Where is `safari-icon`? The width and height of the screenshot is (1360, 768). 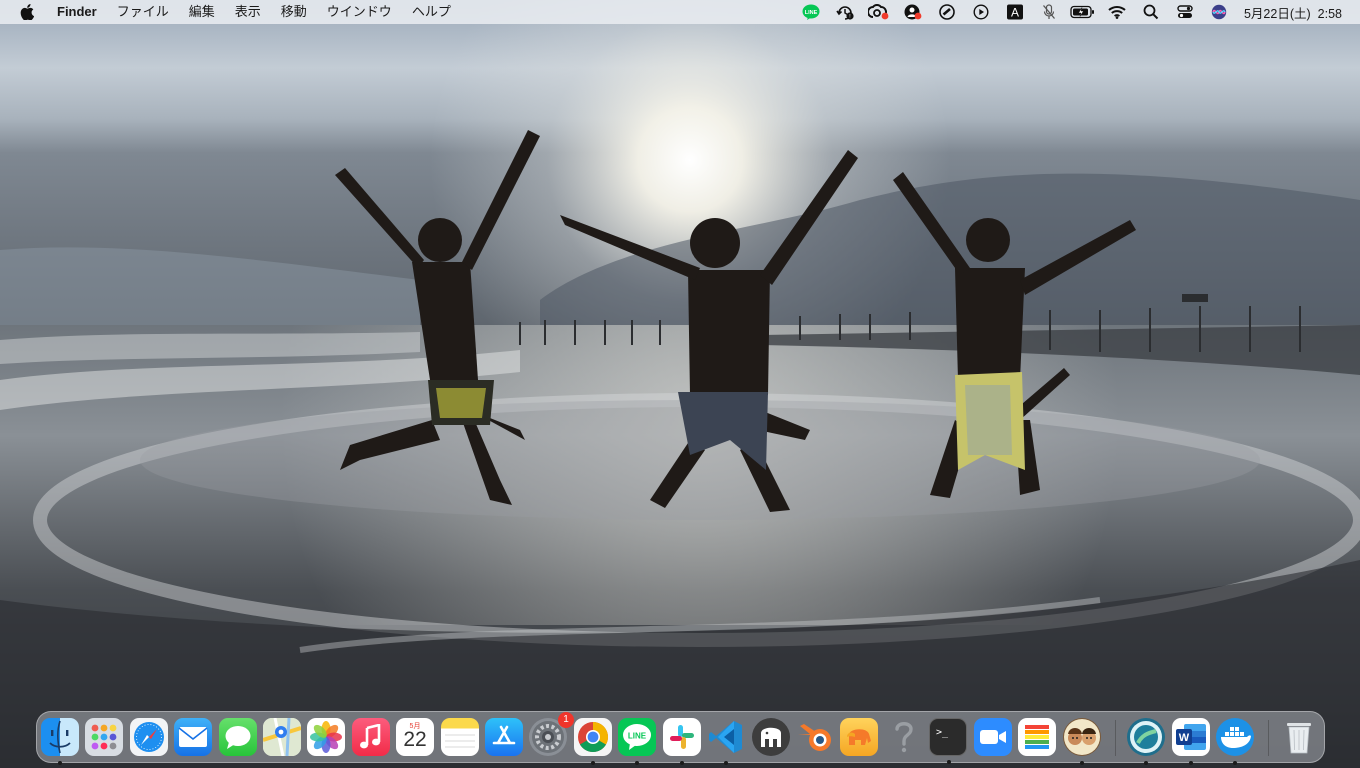
safari-icon is located at coordinates (149, 737).